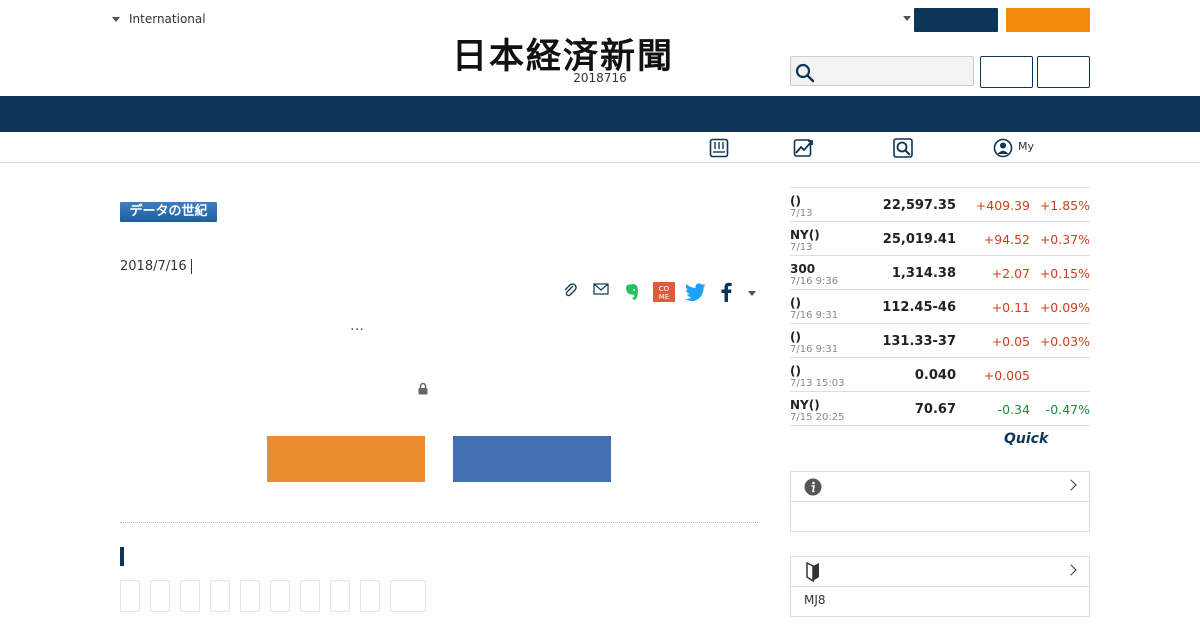 This screenshot has width=1200, height=630. I want to click on market-change: +409.39, so click(1002, 205).